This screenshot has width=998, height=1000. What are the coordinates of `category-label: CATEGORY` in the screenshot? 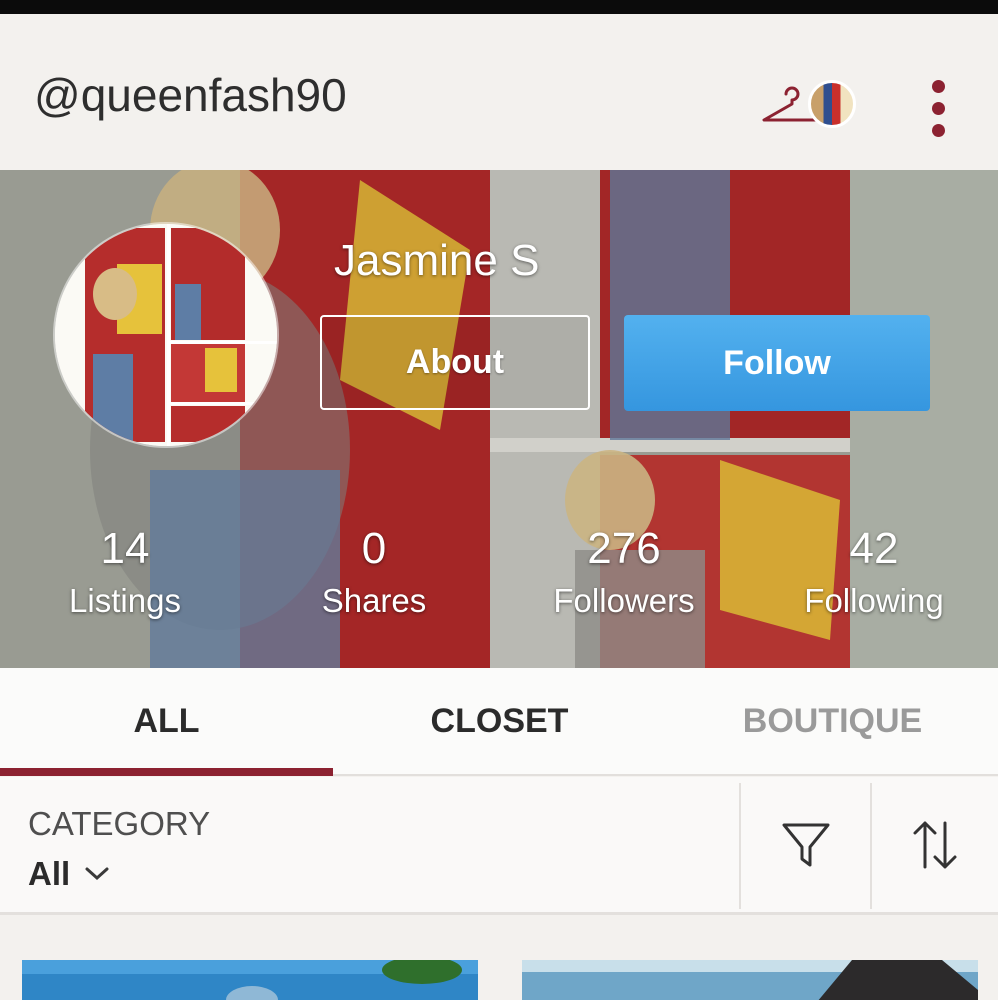 It's located at (119, 823).